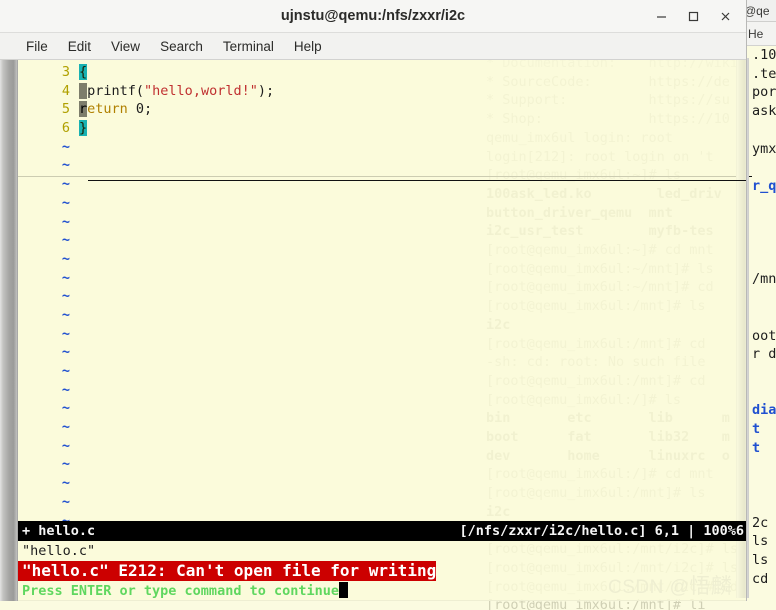  I want to click on menu-item-help: Help, so click(308, 46).